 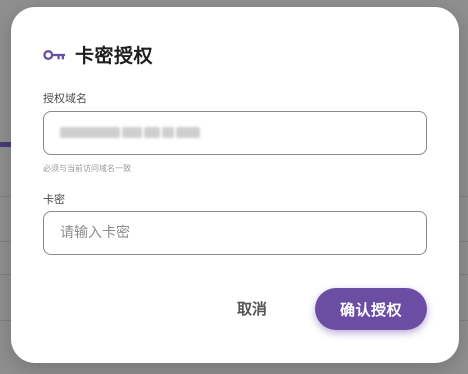 I want to click on domain-label: 授权域名, so click(x=65, y=98).